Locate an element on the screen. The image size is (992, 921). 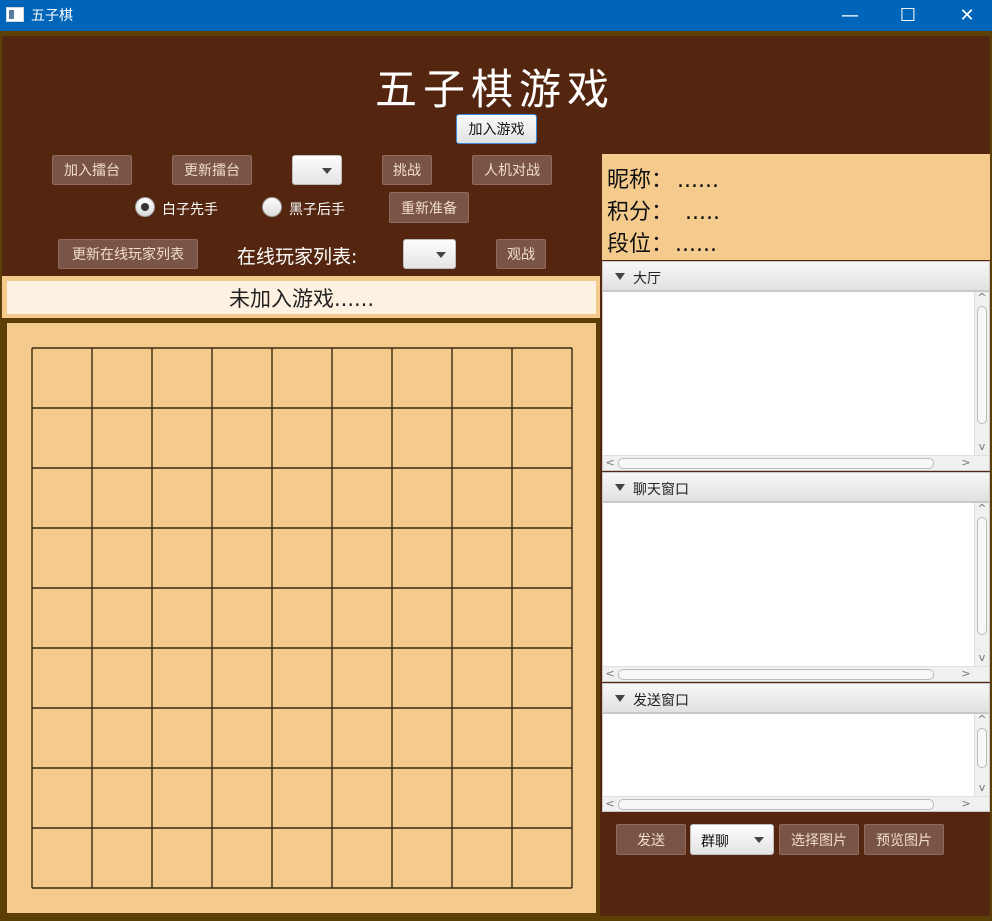
black-second-radio is located at coordinates (272, 207).